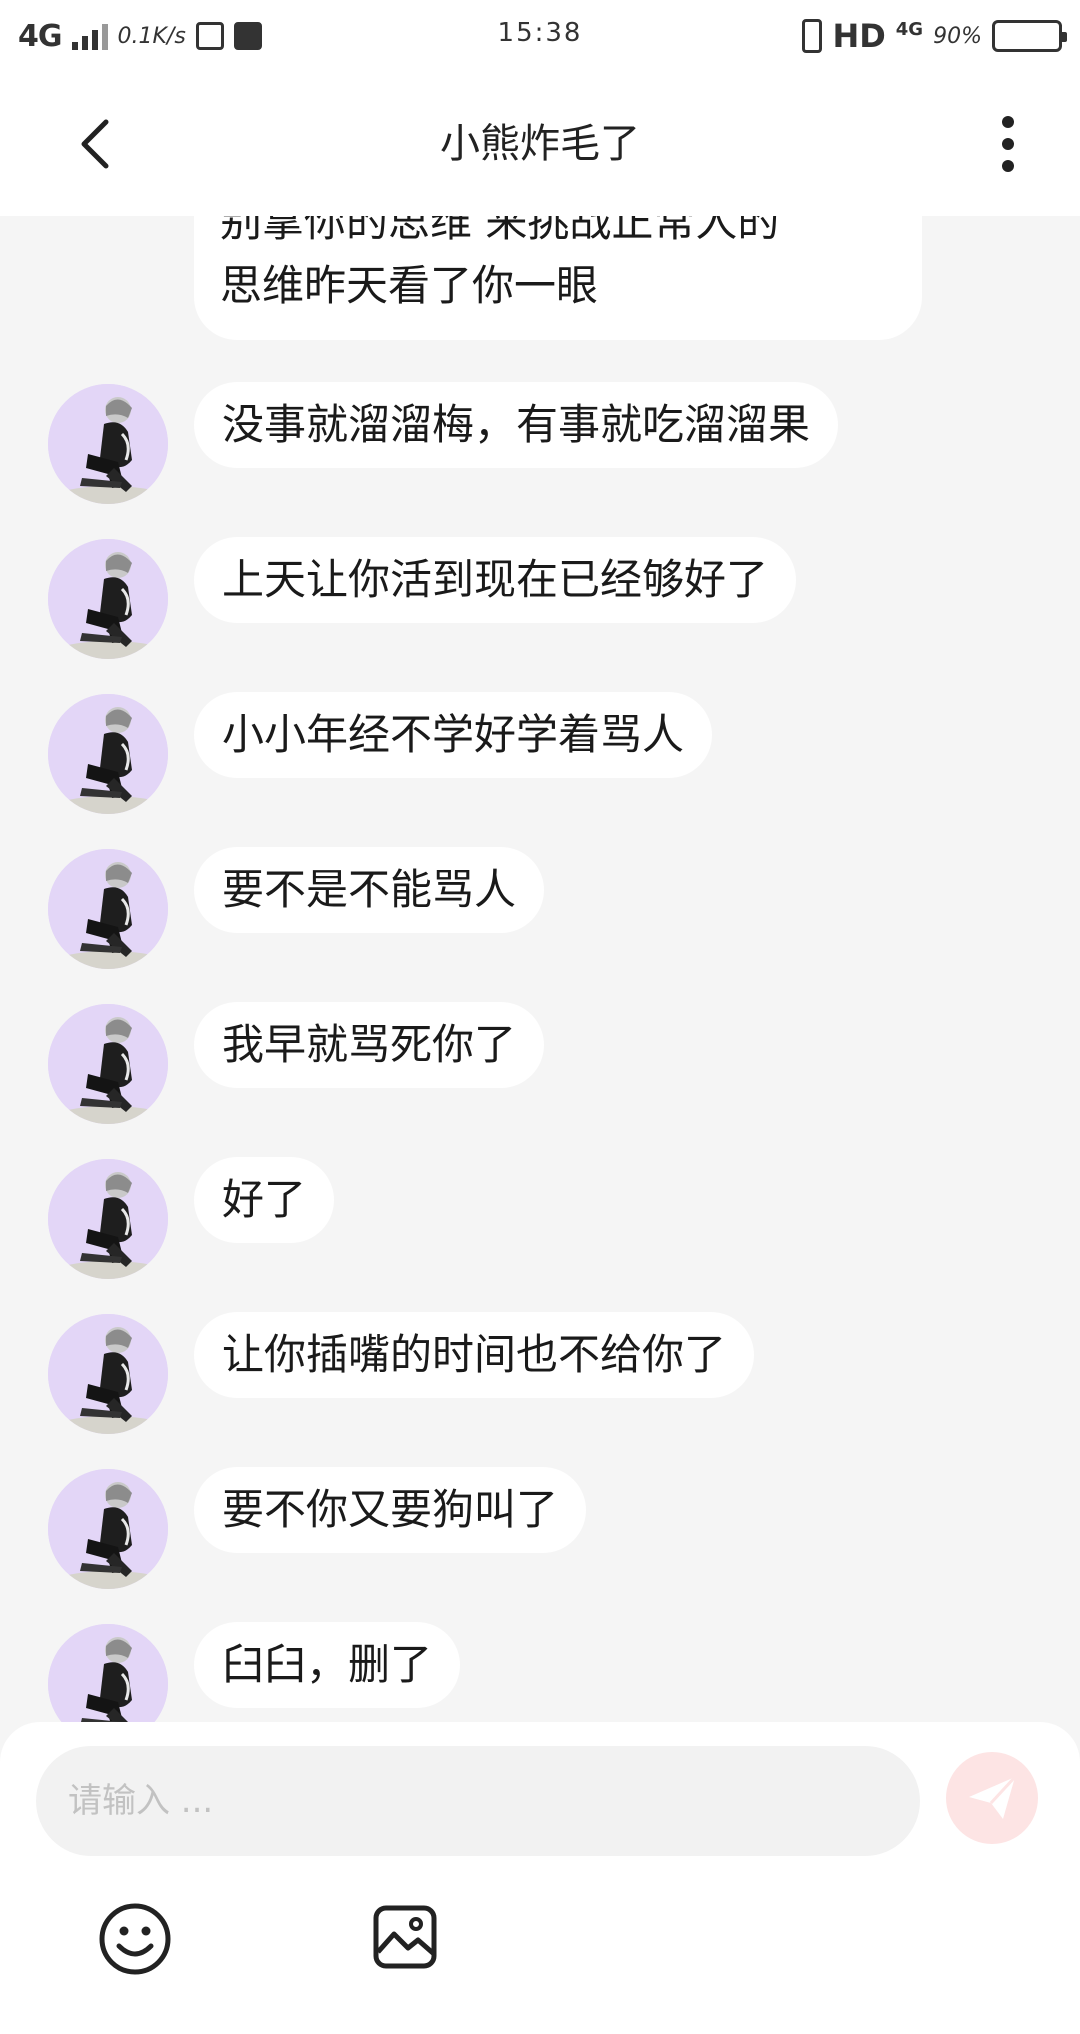 The width and height of the screenshot is (1080, 2034). I want to click on message-bubble: 小小年经不学好学着骂人, so click(453, 735).